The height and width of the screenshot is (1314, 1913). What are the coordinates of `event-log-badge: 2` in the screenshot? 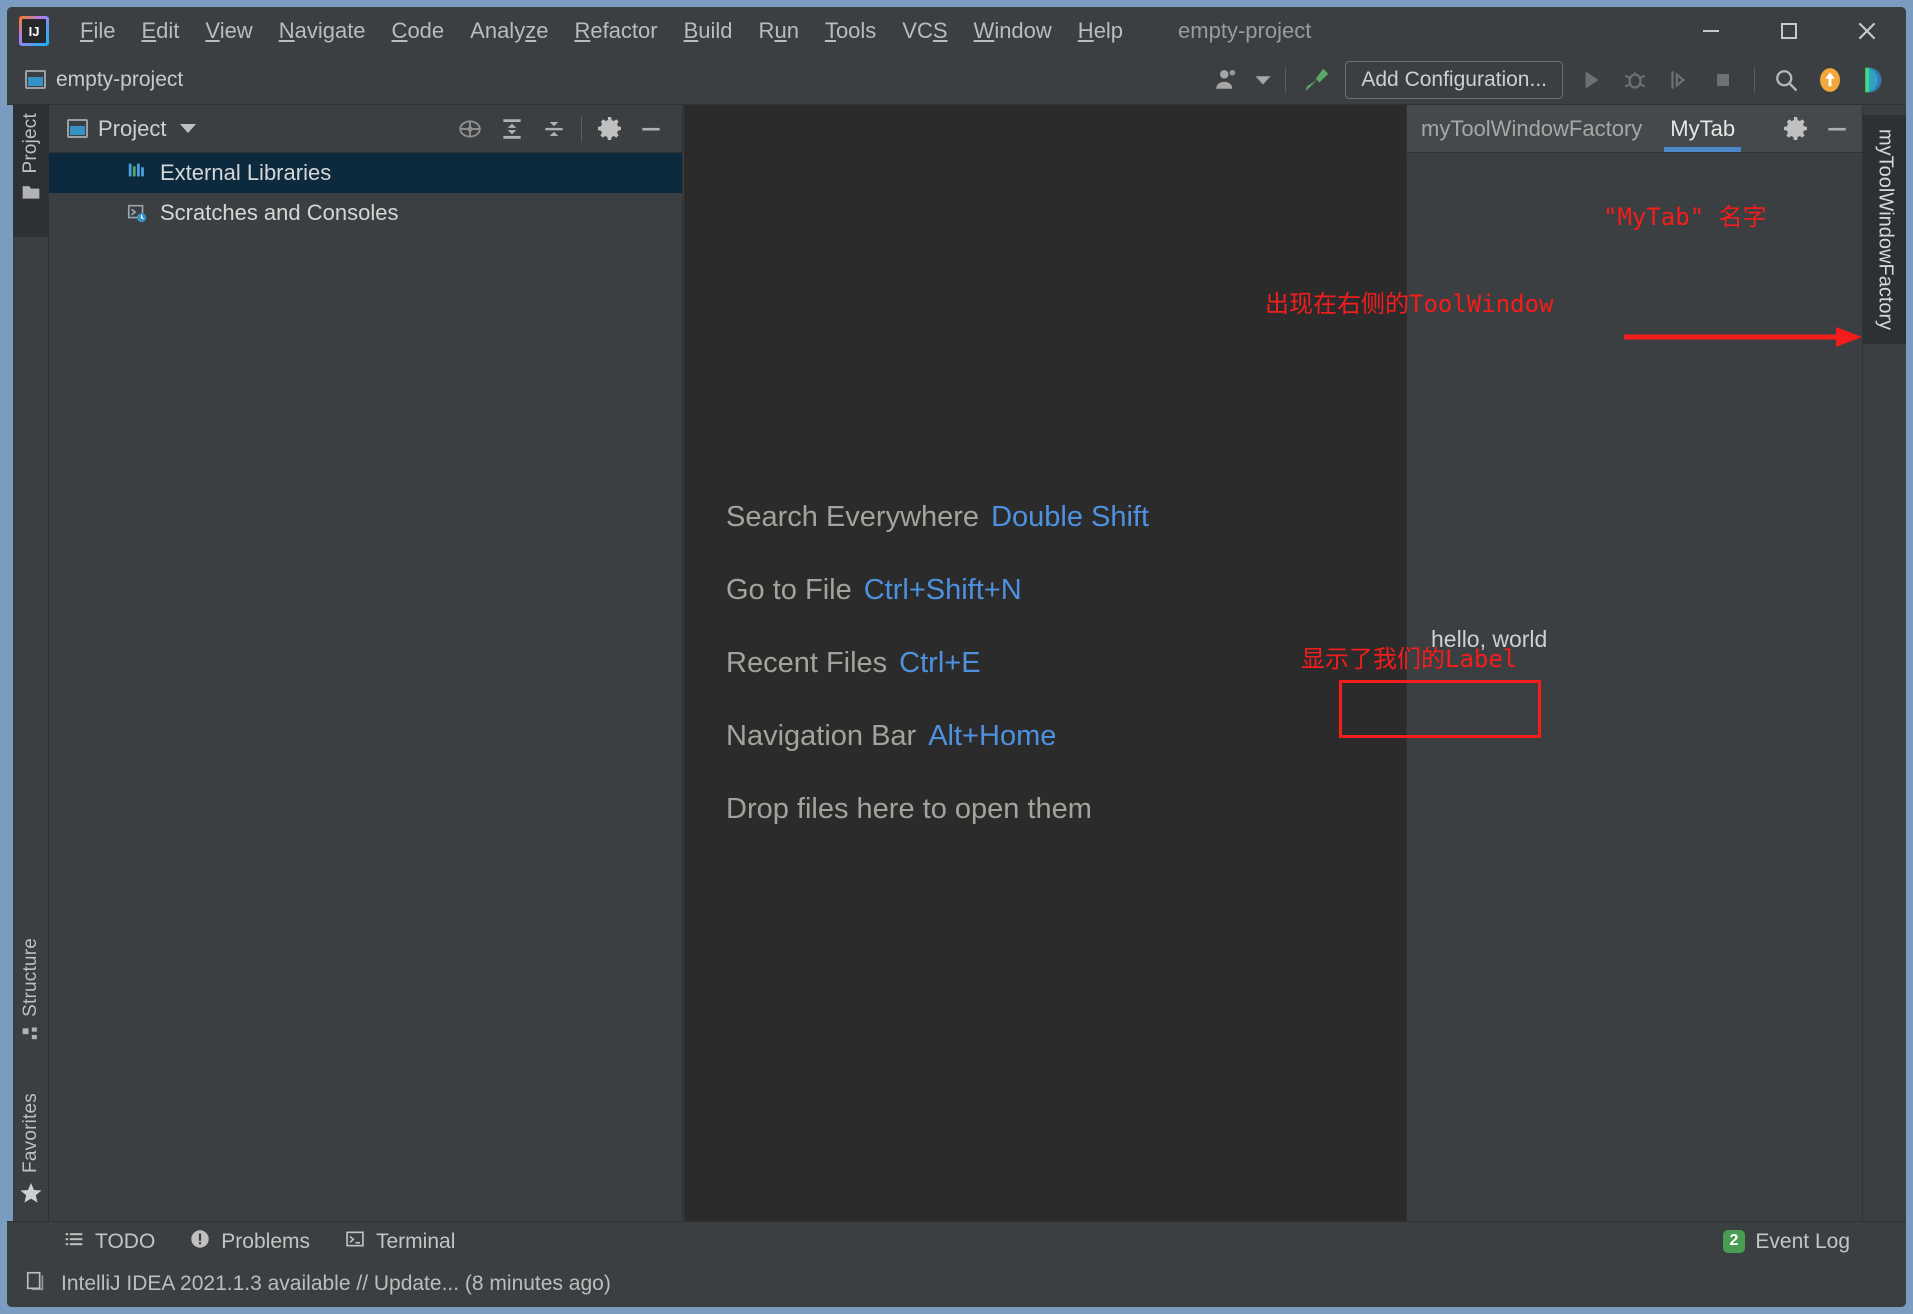 It's located at (1734, 1241).